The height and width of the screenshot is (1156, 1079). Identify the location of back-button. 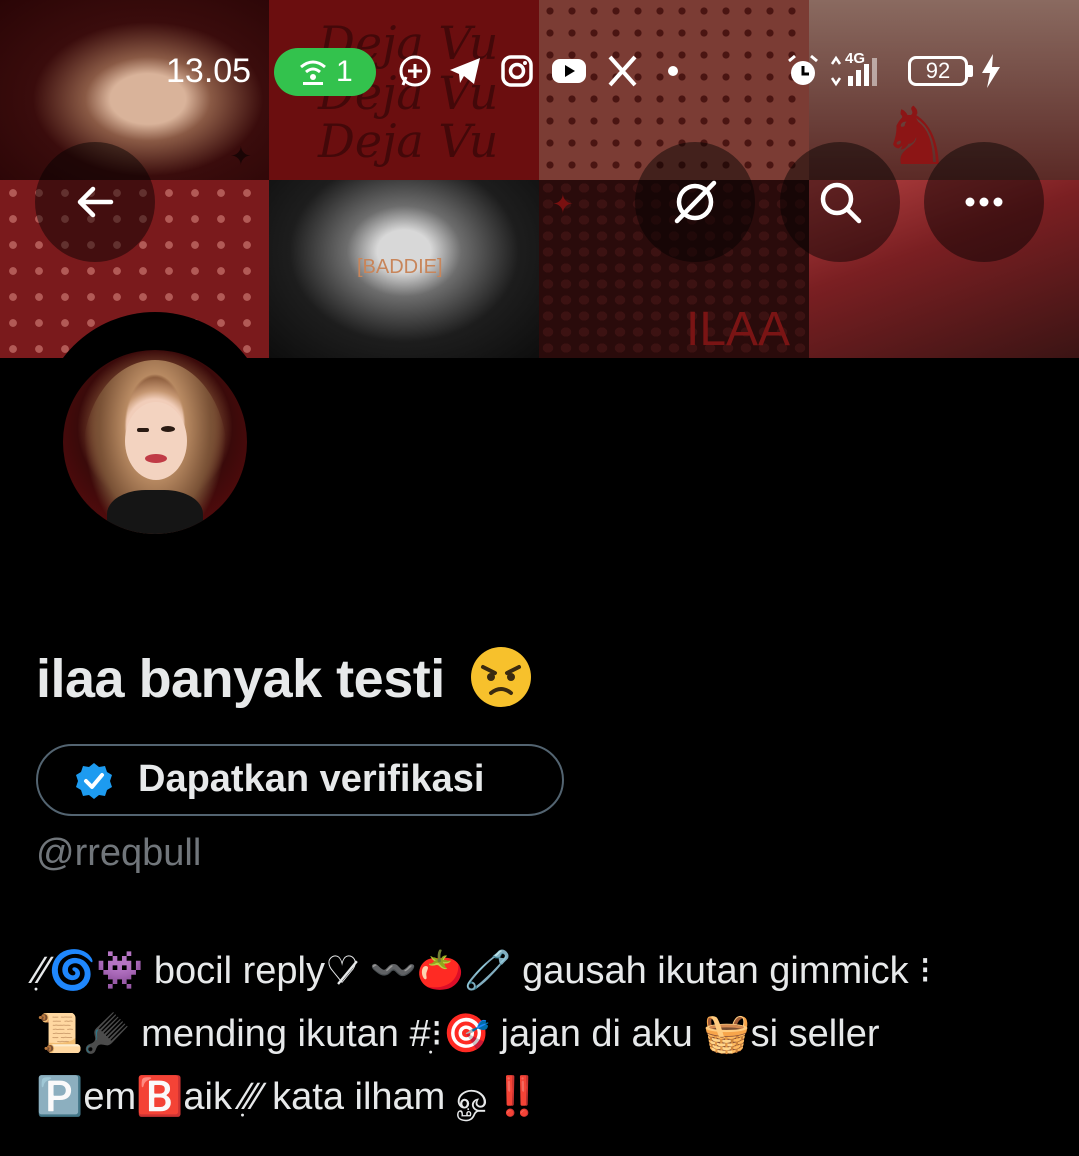
(95, 202).